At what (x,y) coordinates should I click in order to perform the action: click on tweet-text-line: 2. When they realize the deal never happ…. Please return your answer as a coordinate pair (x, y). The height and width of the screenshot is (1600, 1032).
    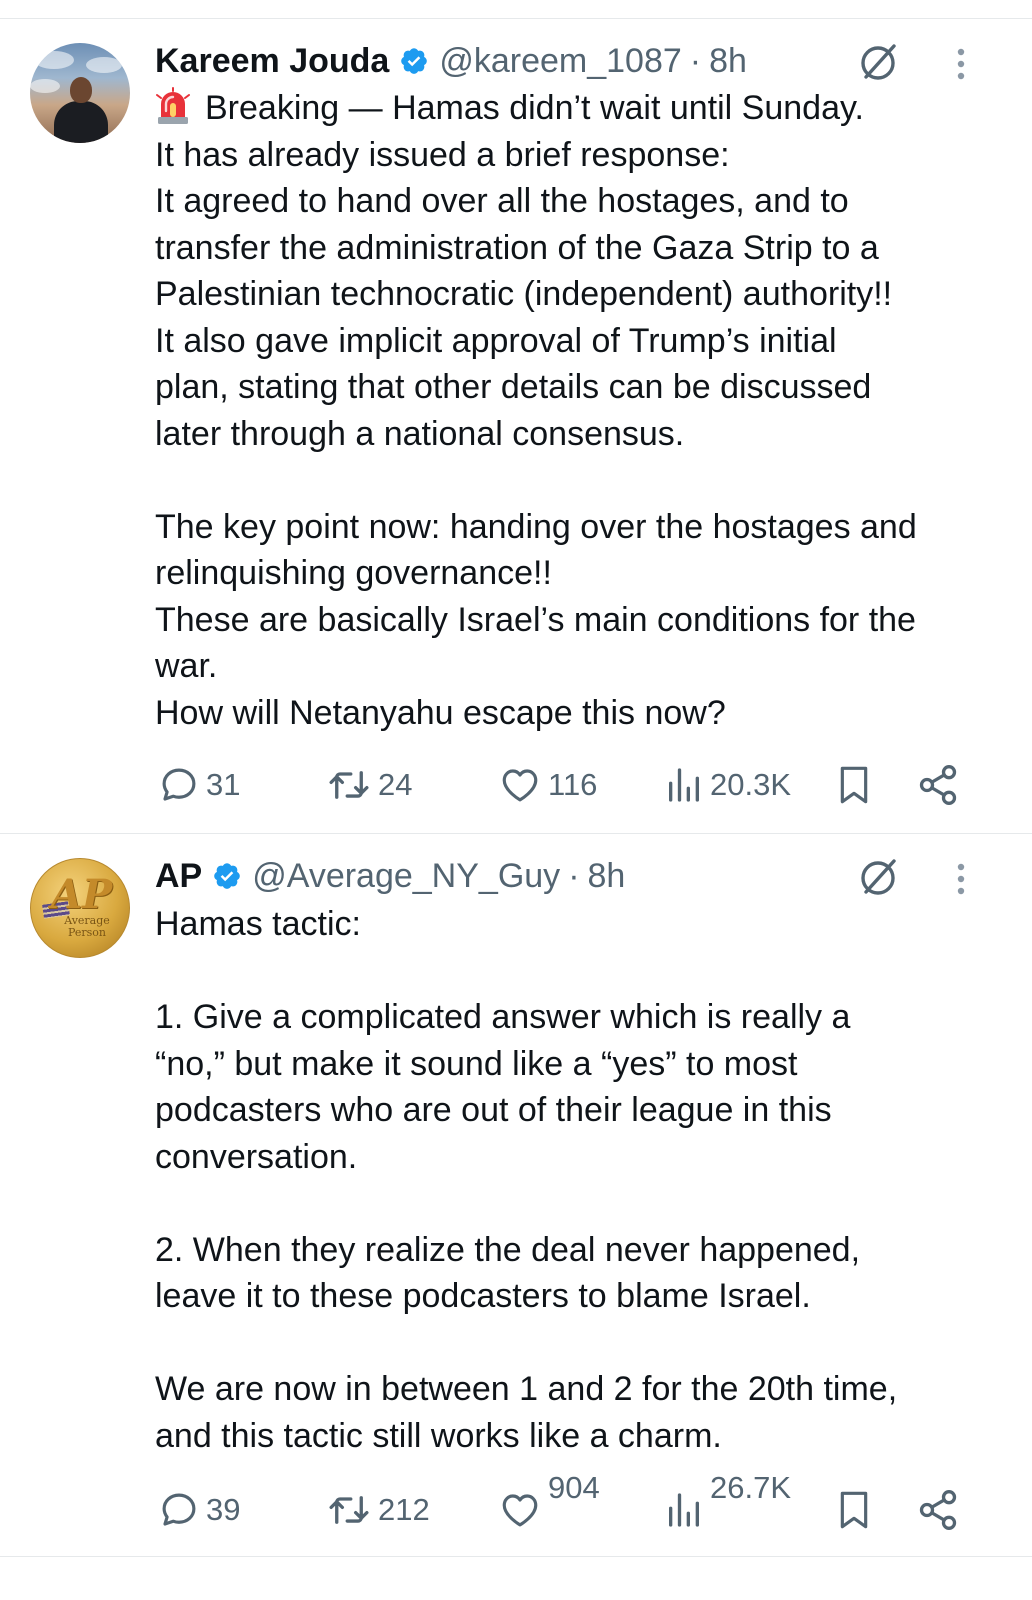
    Looking at the image, I should click on (508, 1249).